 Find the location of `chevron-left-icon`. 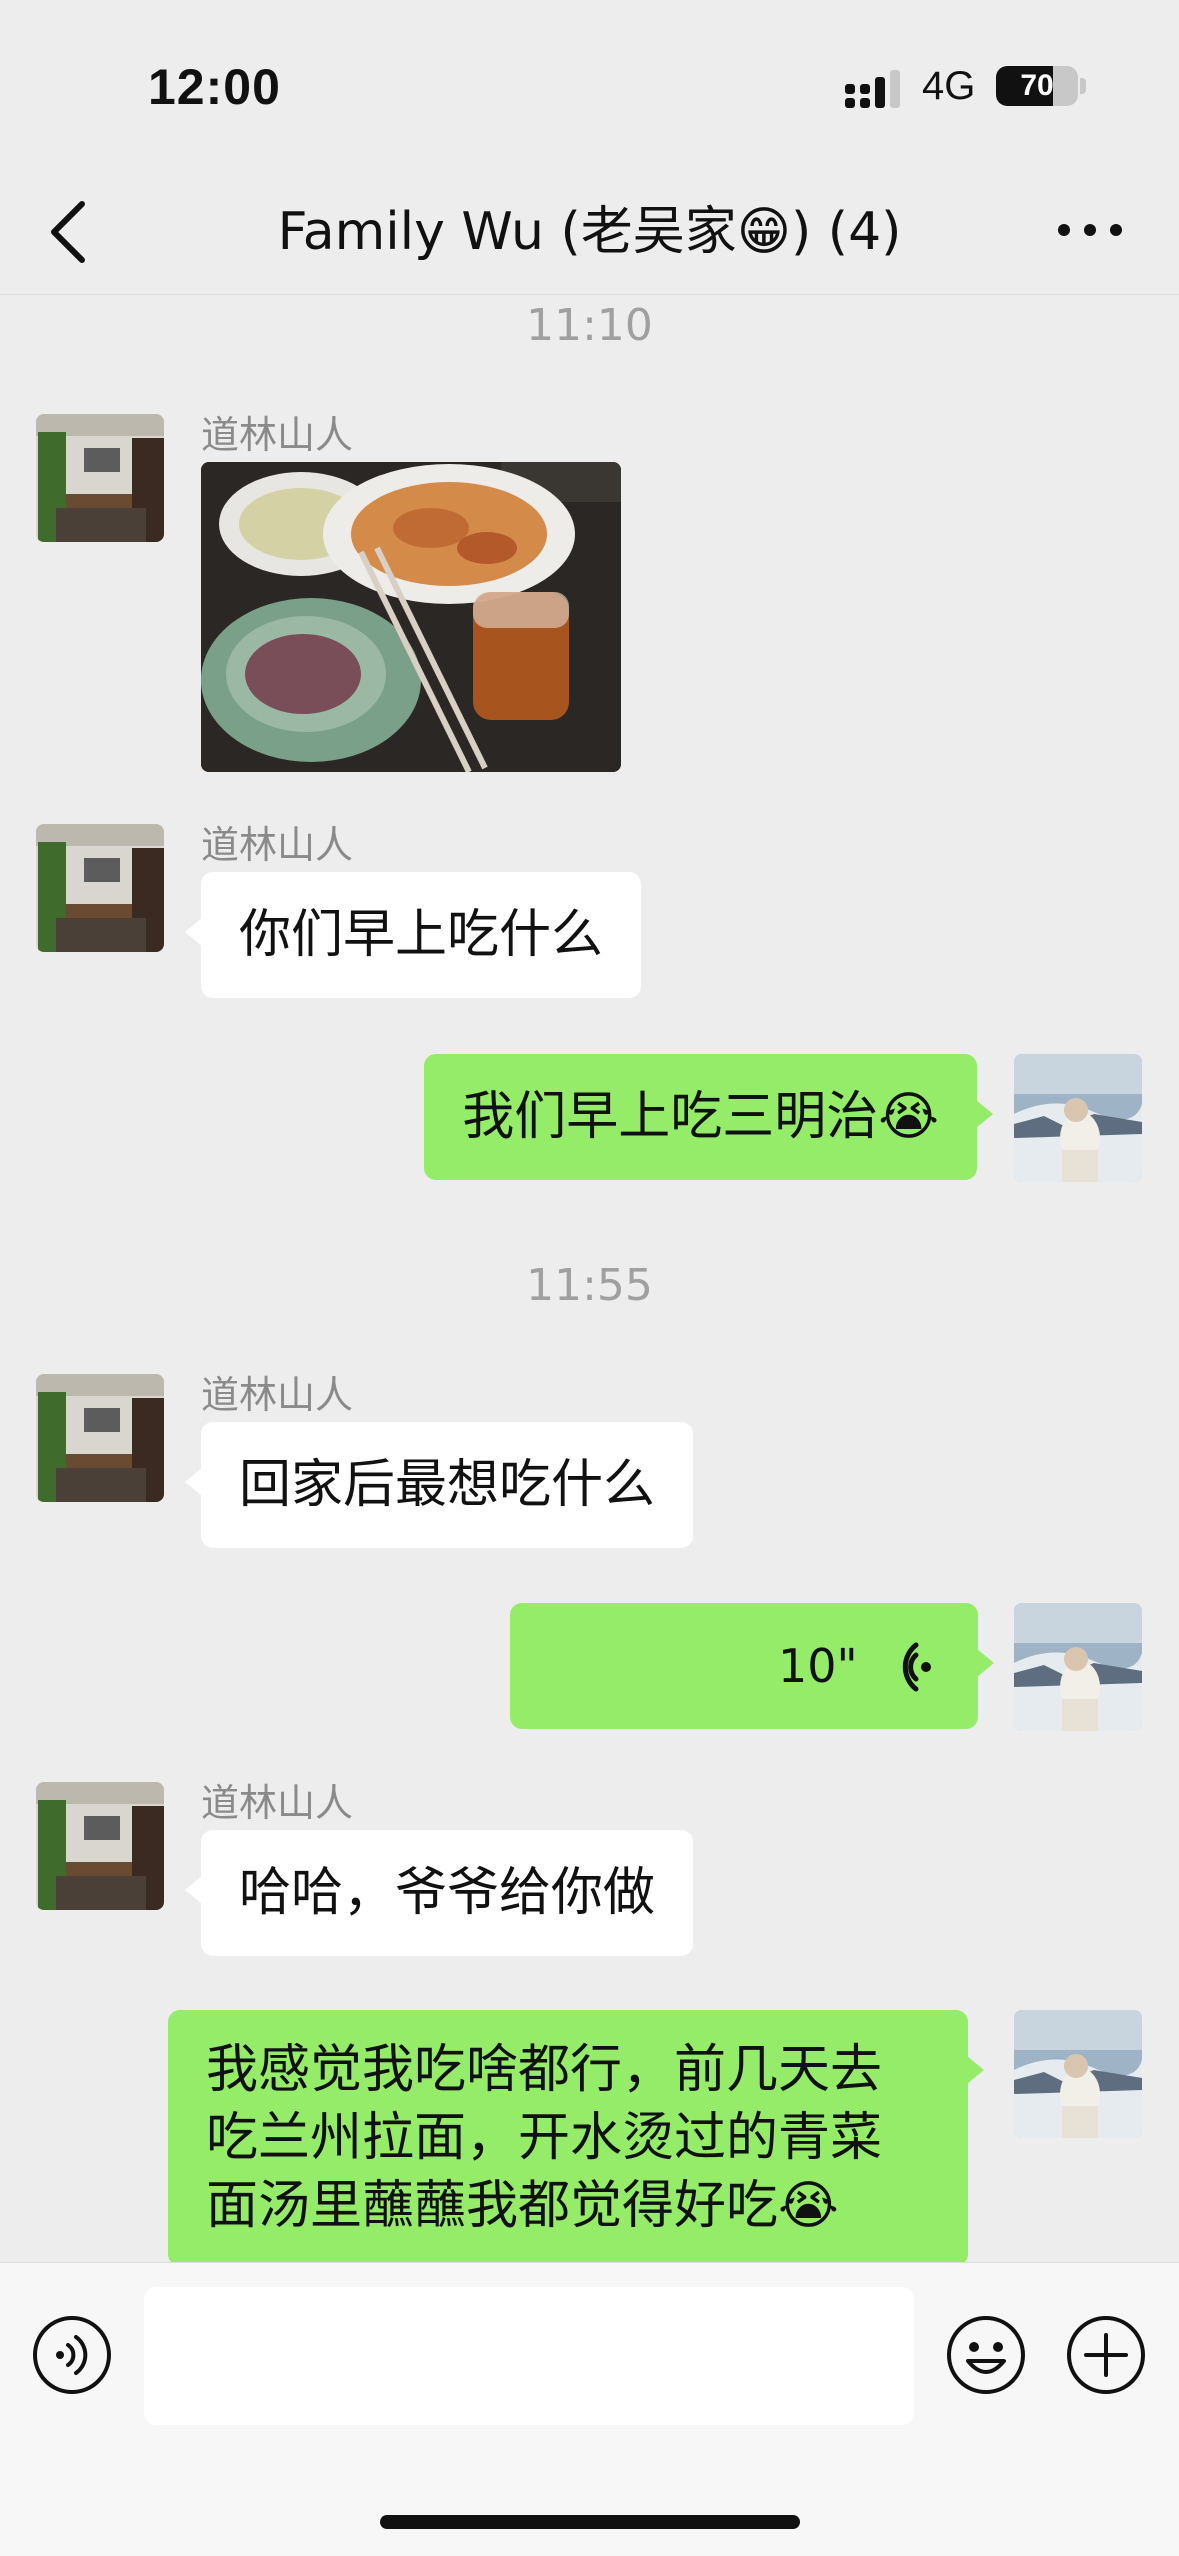

chevron-left-icon is located at coordinates (70, 232).